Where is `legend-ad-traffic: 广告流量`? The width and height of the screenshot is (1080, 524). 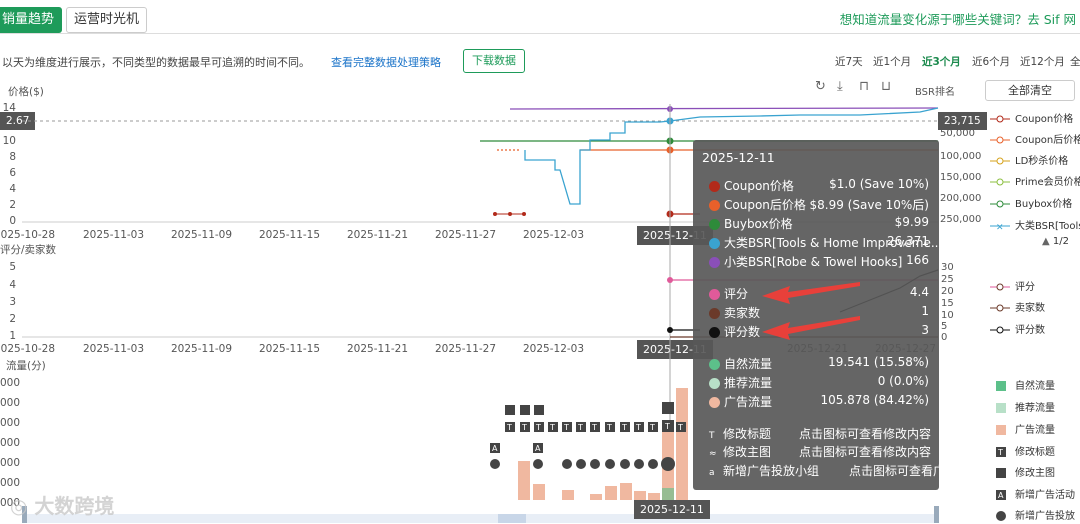 legend-ad-traffic: 广告流量 is located at coordinates (1022, 428).